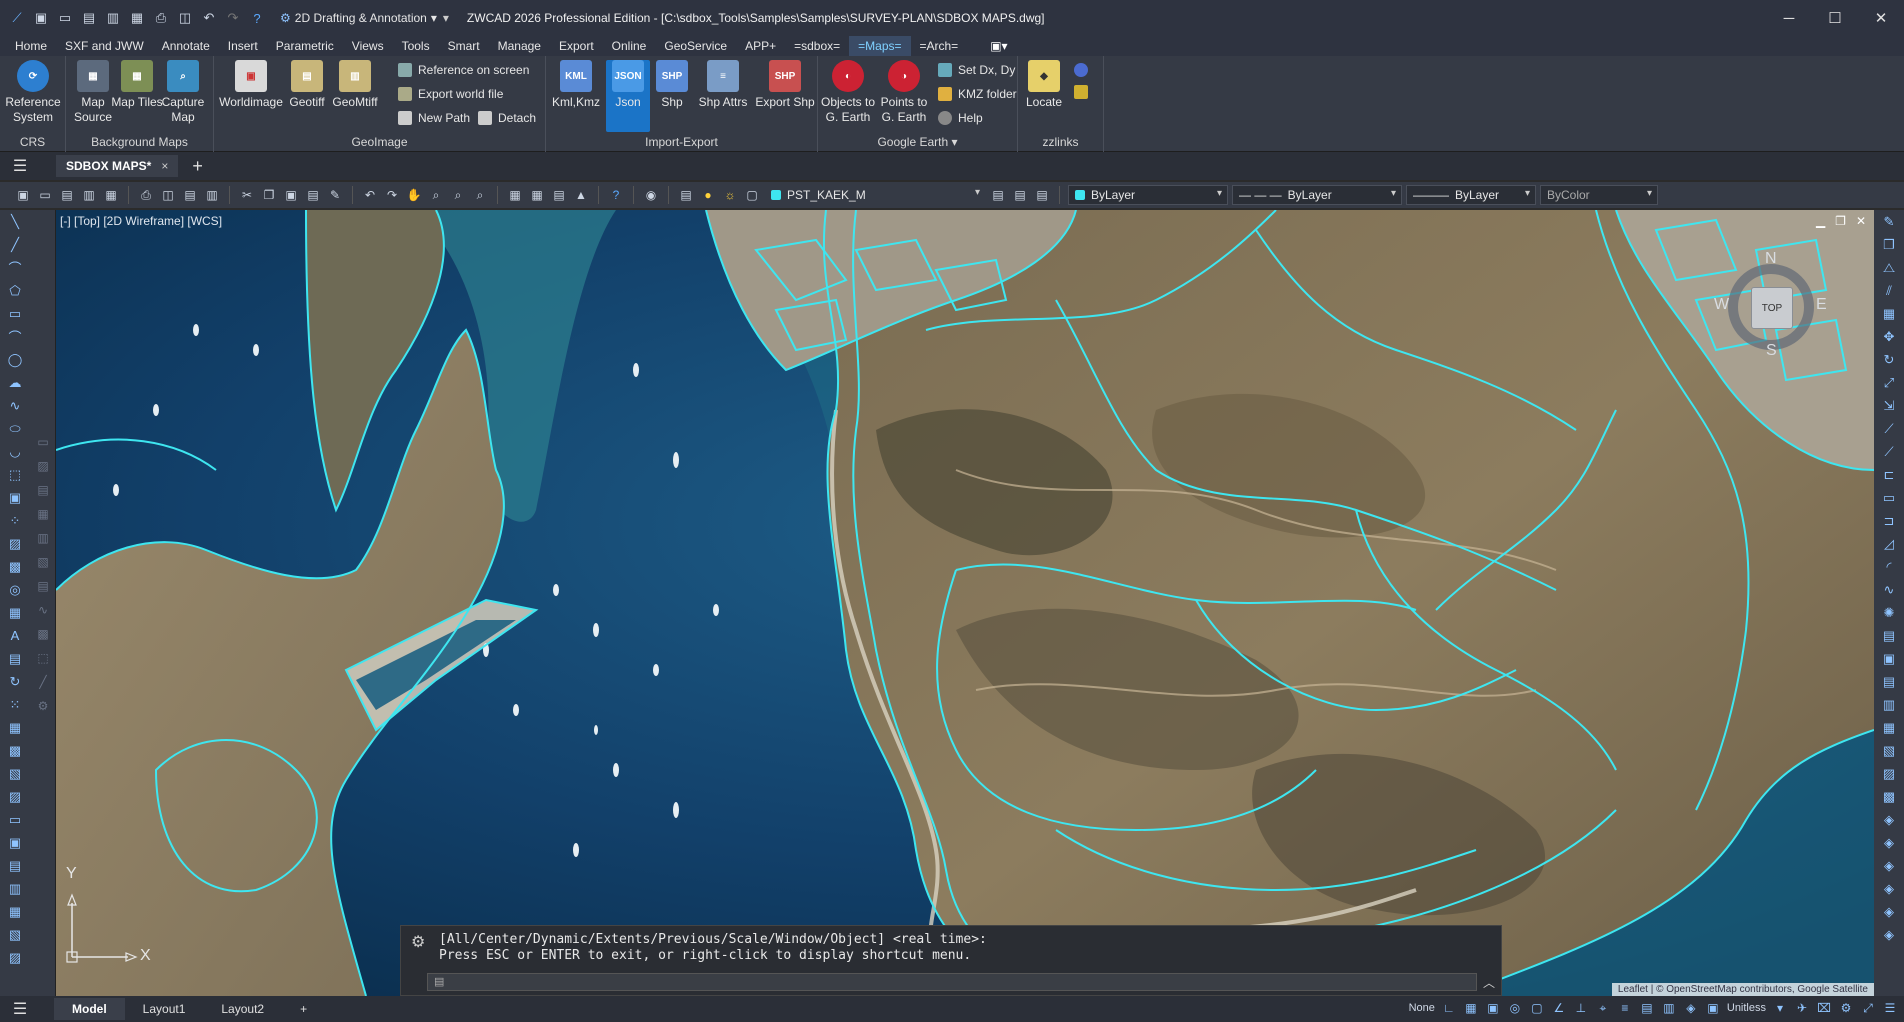  Describe the element at coordinates (15, 382) in the screenshot. I see `revision-cloud-icon: ☁` at that location.